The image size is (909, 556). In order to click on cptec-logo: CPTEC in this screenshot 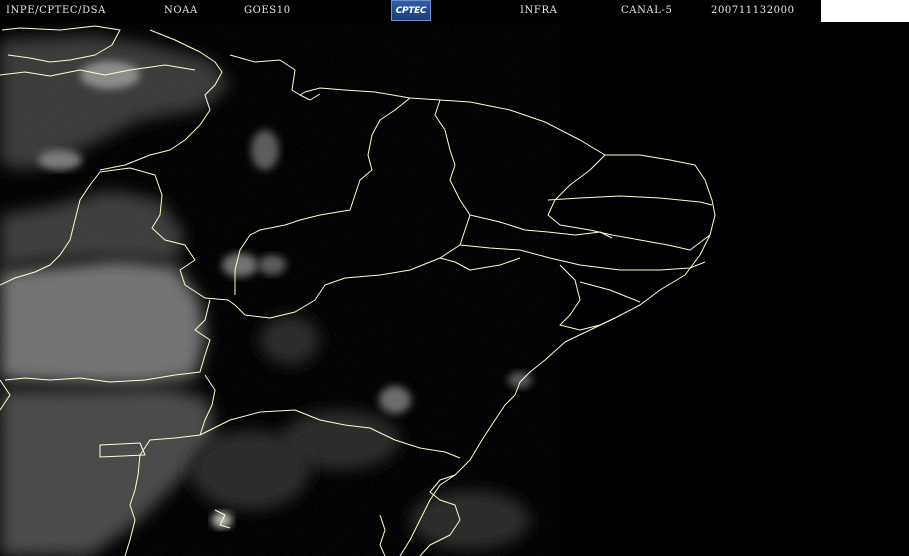, I will do `click(411, 10)`.